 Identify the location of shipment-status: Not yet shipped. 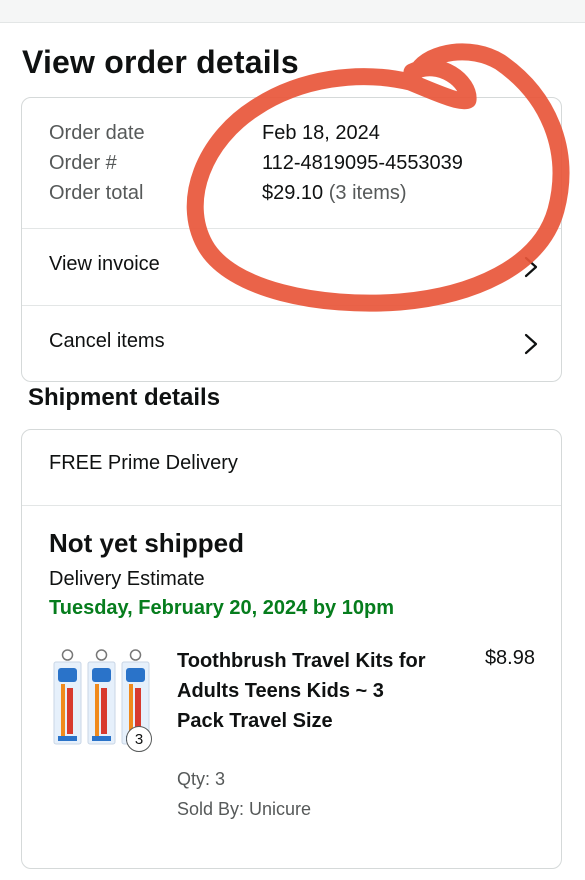
(147, 543).